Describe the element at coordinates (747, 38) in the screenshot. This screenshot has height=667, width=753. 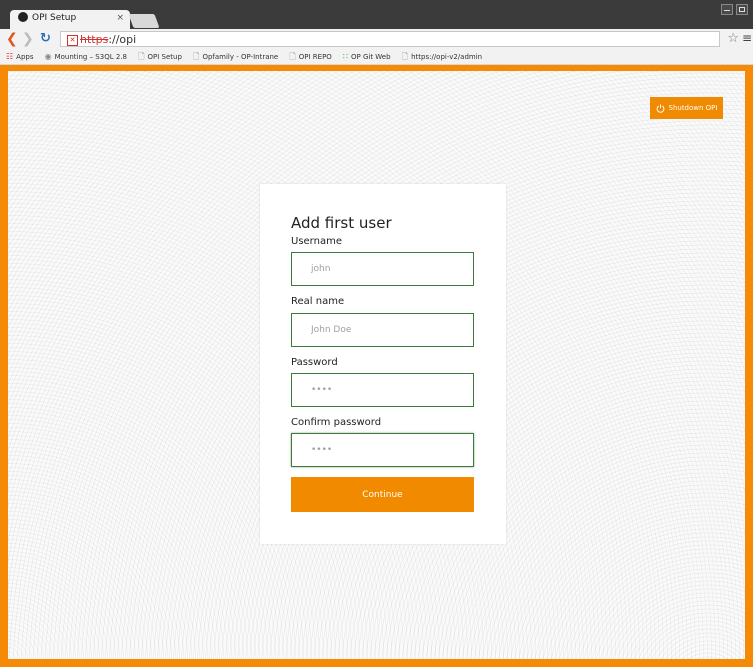
I see `browser-menu-icon: ≡` at that location.